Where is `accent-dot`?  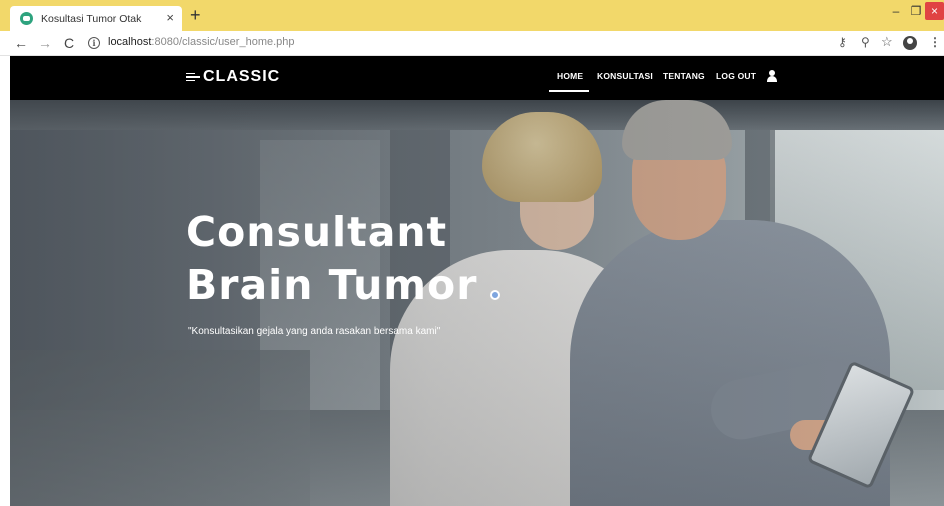 accent-dot is located at coordinates (495, 295).